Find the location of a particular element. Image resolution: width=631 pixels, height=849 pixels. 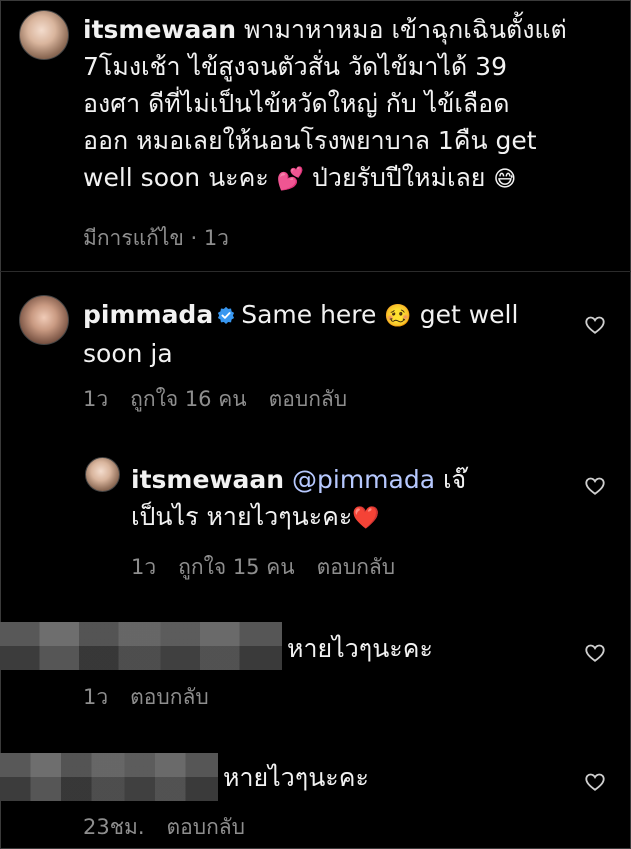

comment-username: pimmada is located at coordinates (148, 314).